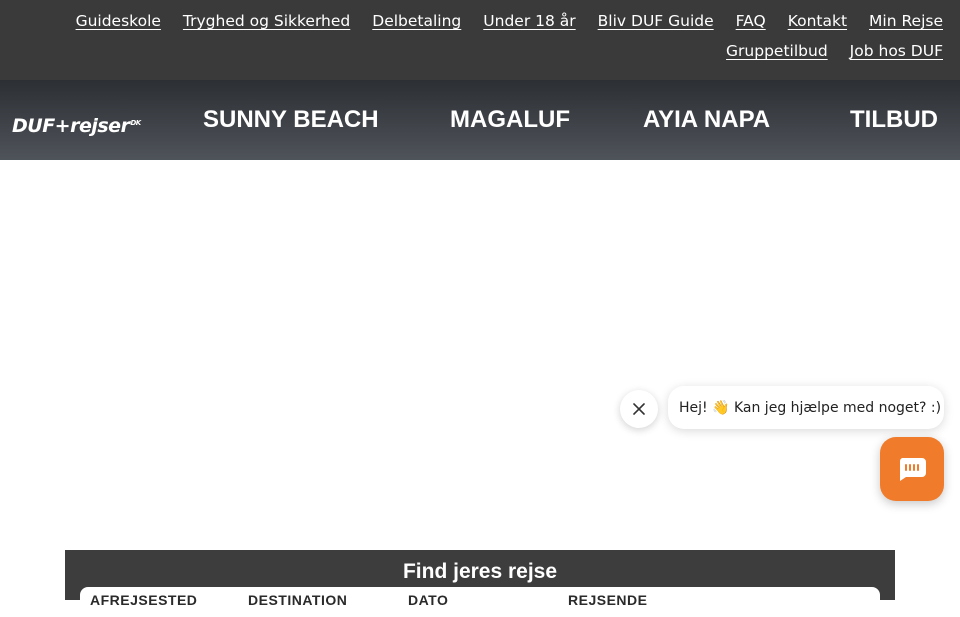 Image resolution: width=960 pixels, height=617 pixels. Describe the element at coordinates (416, 21) in the screenshot. I see `link-delbetaling: Delbetaling` at that location.